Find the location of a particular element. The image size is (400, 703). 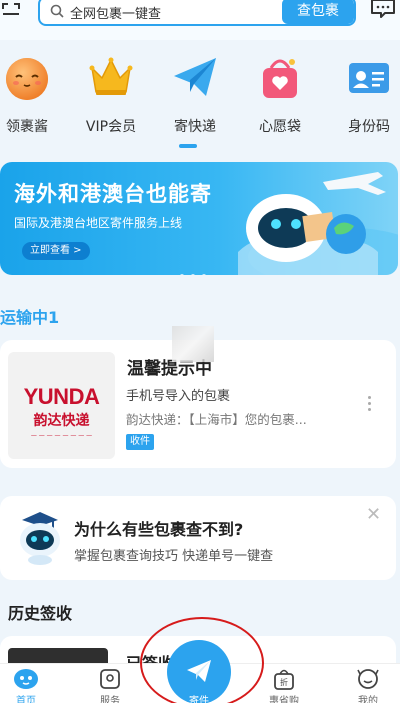

tip-description: 掌握包裹查询技巧 快递单号一键查 is located at coordinates (174, 556).